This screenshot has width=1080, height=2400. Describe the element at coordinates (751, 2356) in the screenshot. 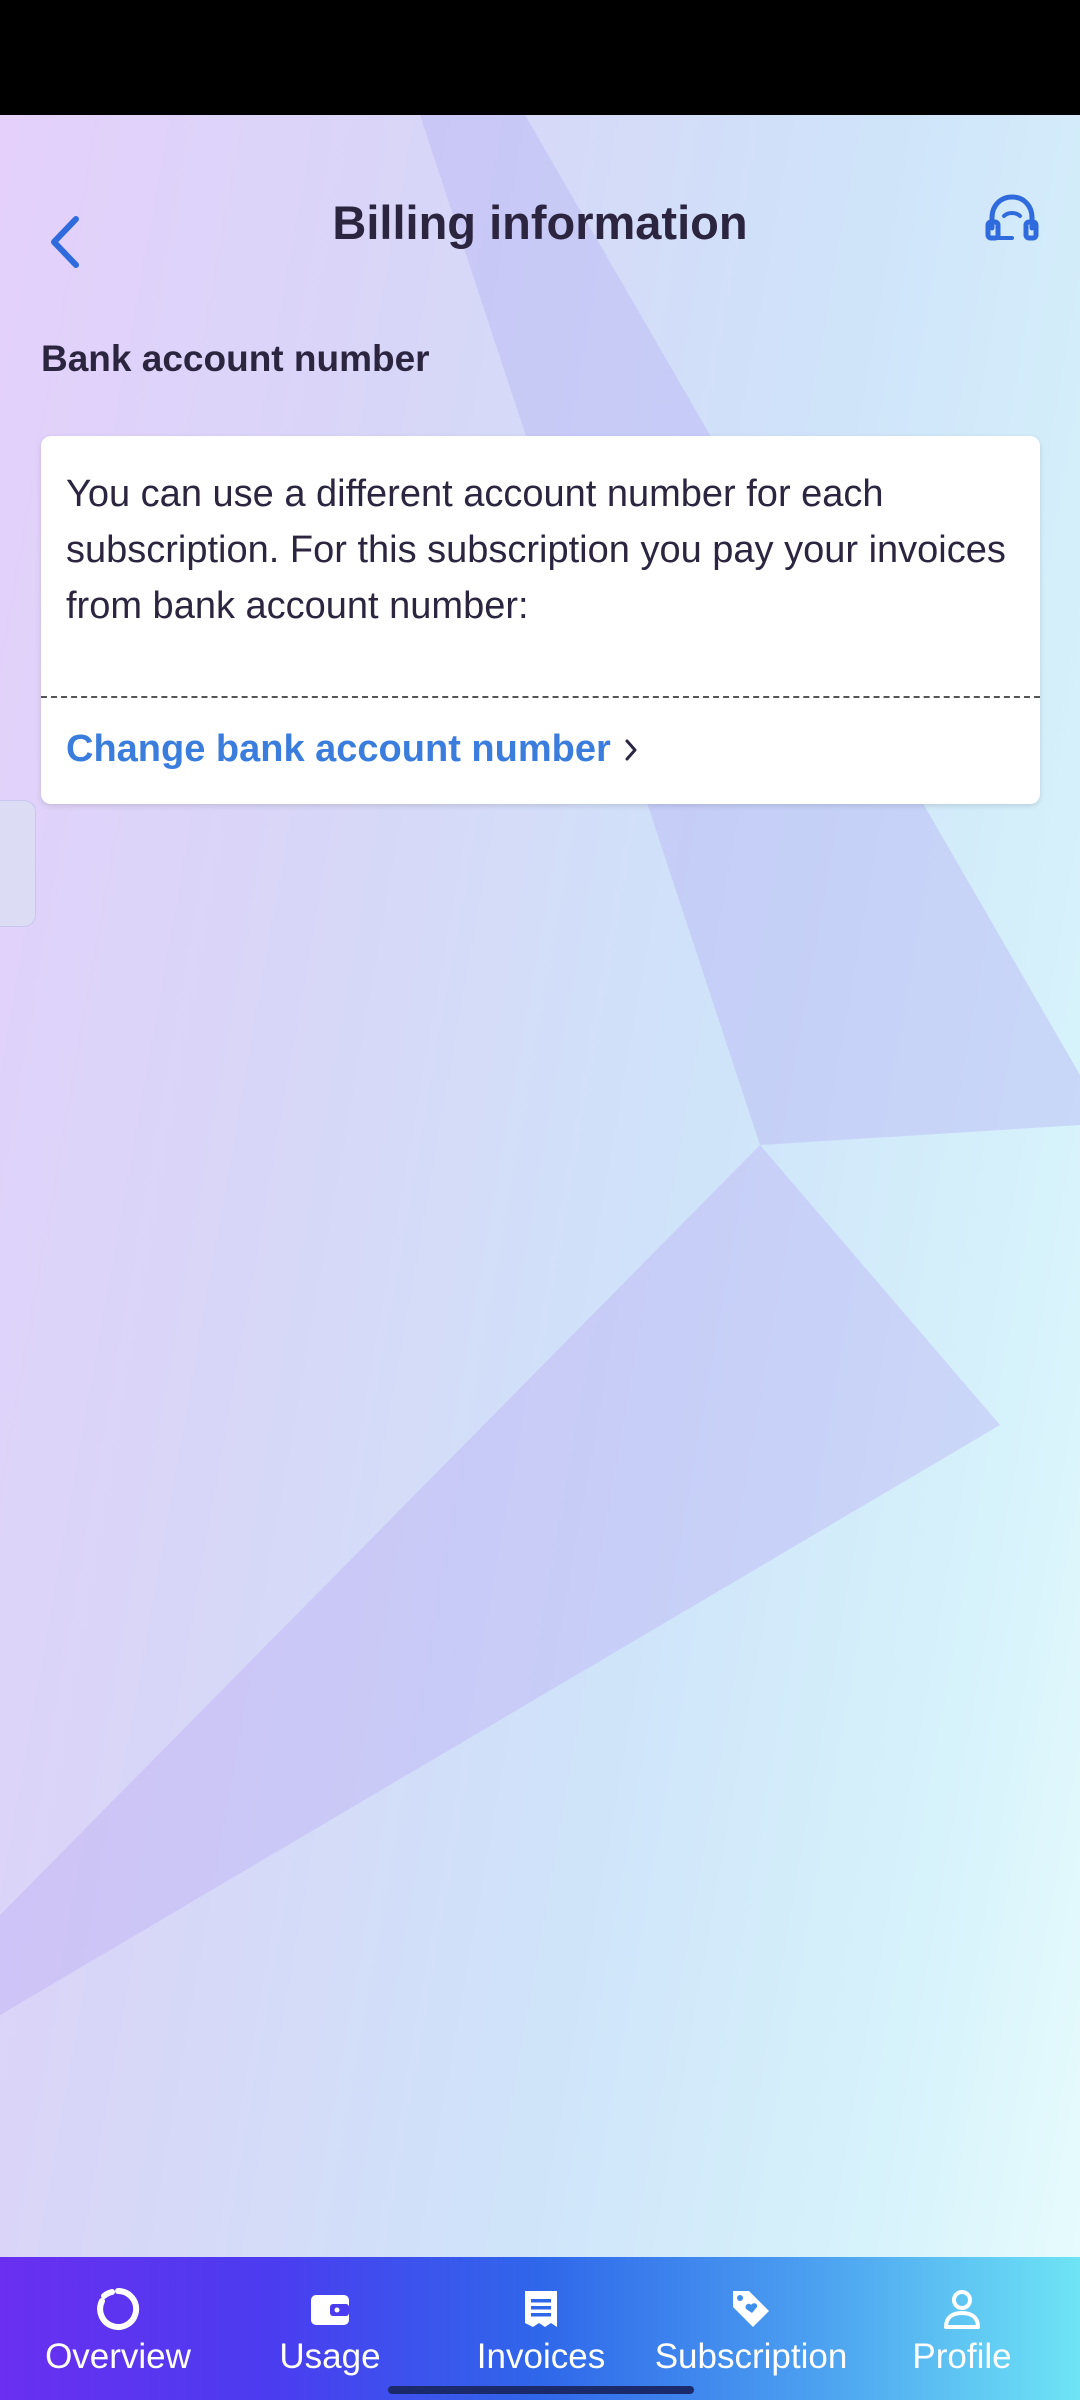

I see `nav-subscription-label: Subscription` at that location.